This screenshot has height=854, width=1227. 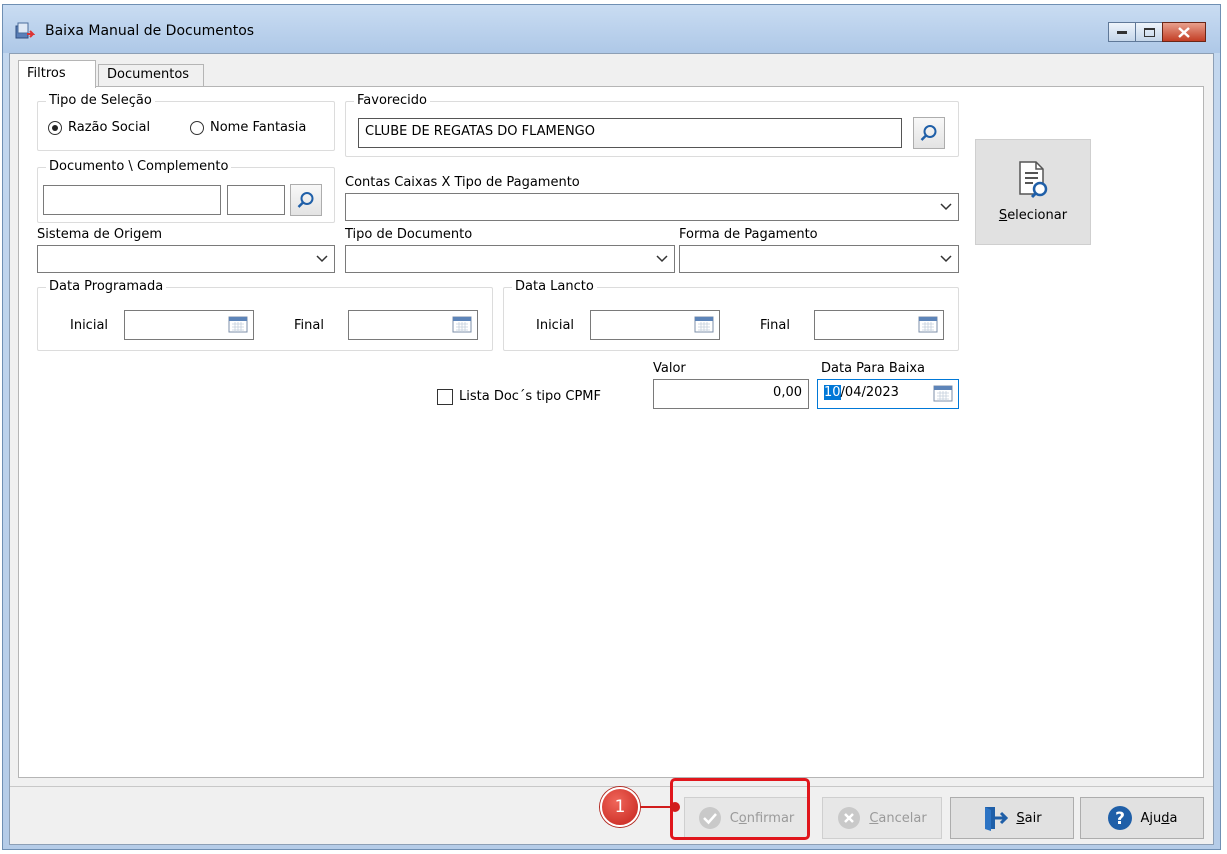 I want to click on label-rest: a, so click(x=1173, y=818).